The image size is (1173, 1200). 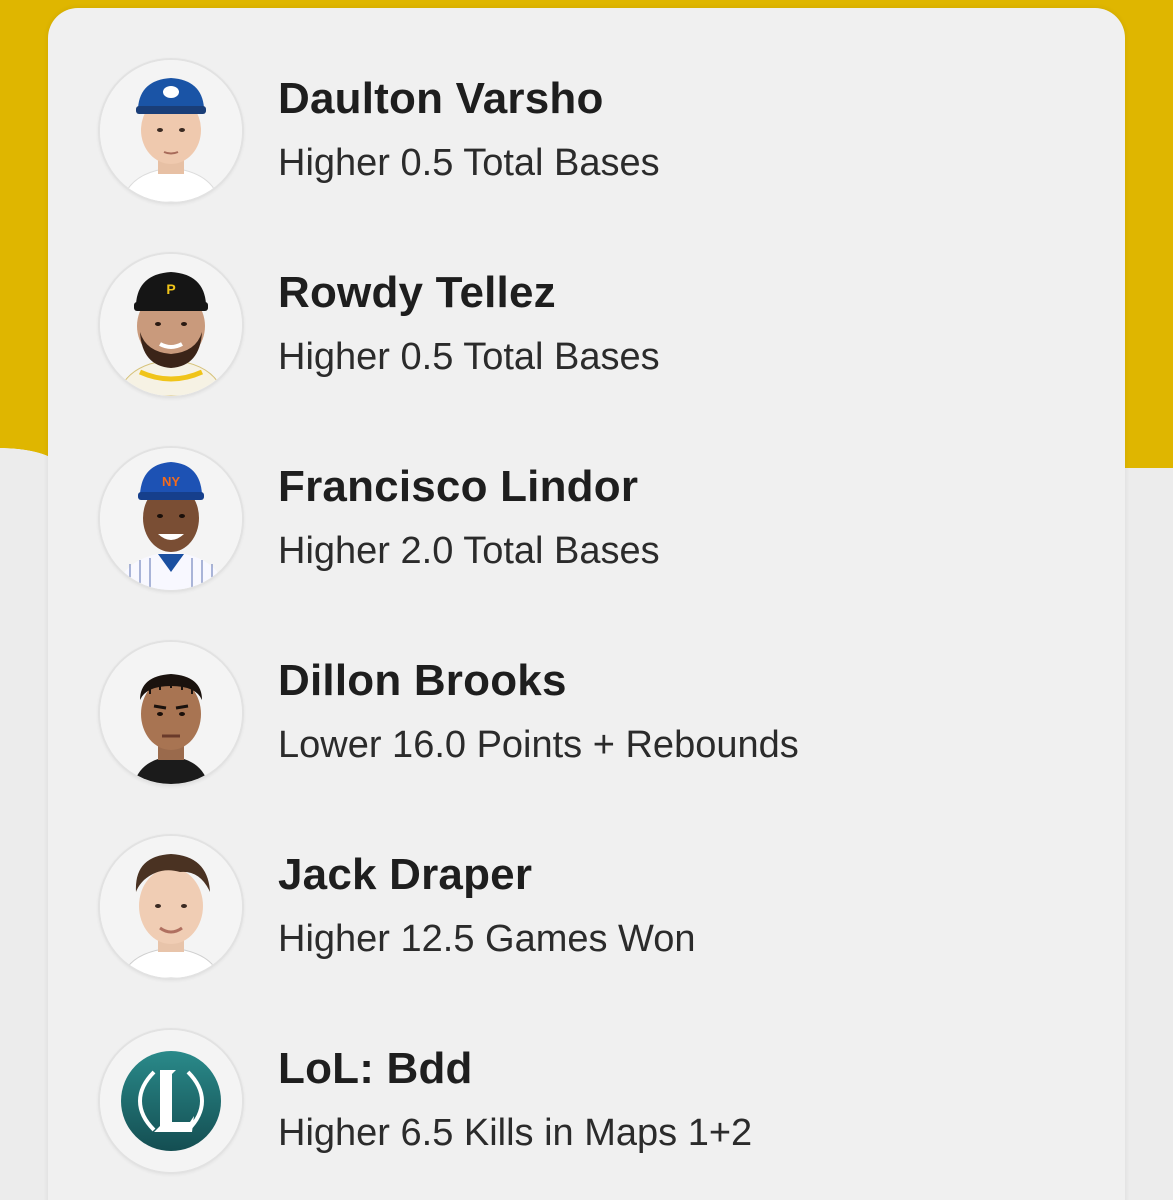 What do you see at coordinates (538, 745) in the screenshot?
I see `pick-line: Lower 16.0 Points + Rebounds` at bounding box center [538, 745].